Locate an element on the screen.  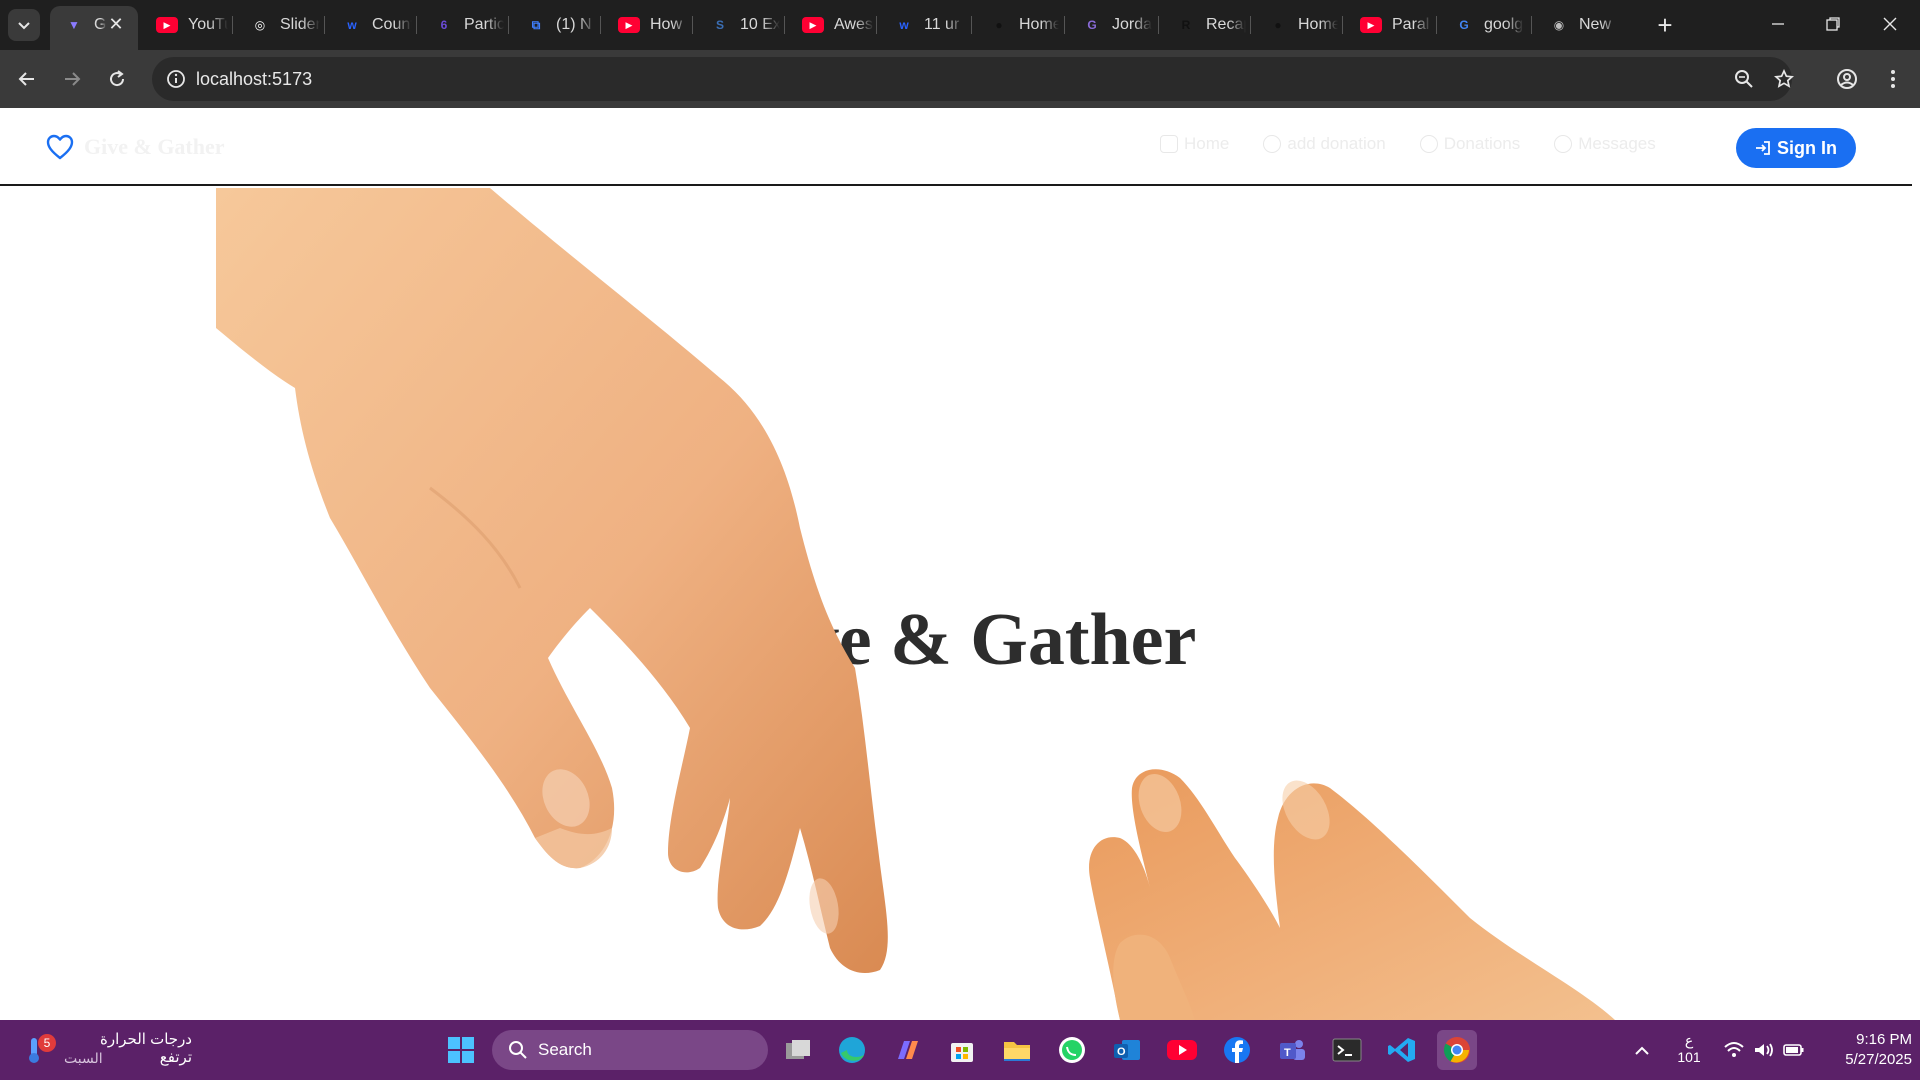
browser-tab-title: Home is located at coordinates (1318, 24).